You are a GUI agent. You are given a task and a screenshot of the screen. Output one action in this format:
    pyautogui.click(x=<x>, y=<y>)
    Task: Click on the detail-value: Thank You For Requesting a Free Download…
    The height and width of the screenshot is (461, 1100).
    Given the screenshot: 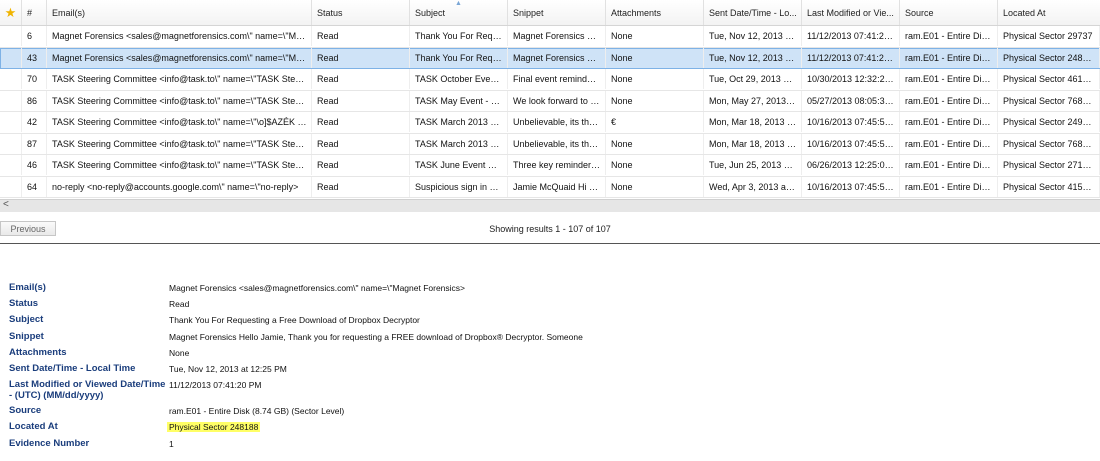 What is the action you would take?
    pyautogui.click(x=294, y=320)
    